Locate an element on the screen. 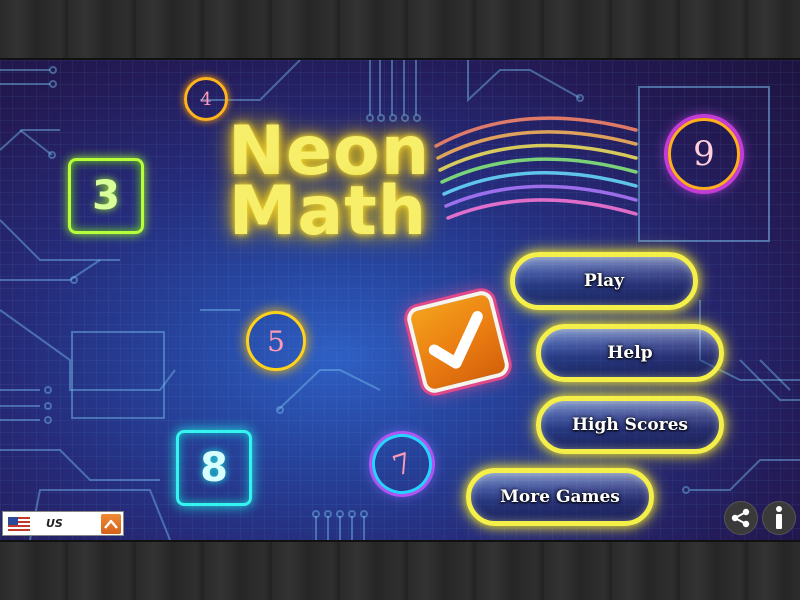 The width and height of the screenshot is (800, 600). help-button-label: Help is located at coordinates (630, 353).